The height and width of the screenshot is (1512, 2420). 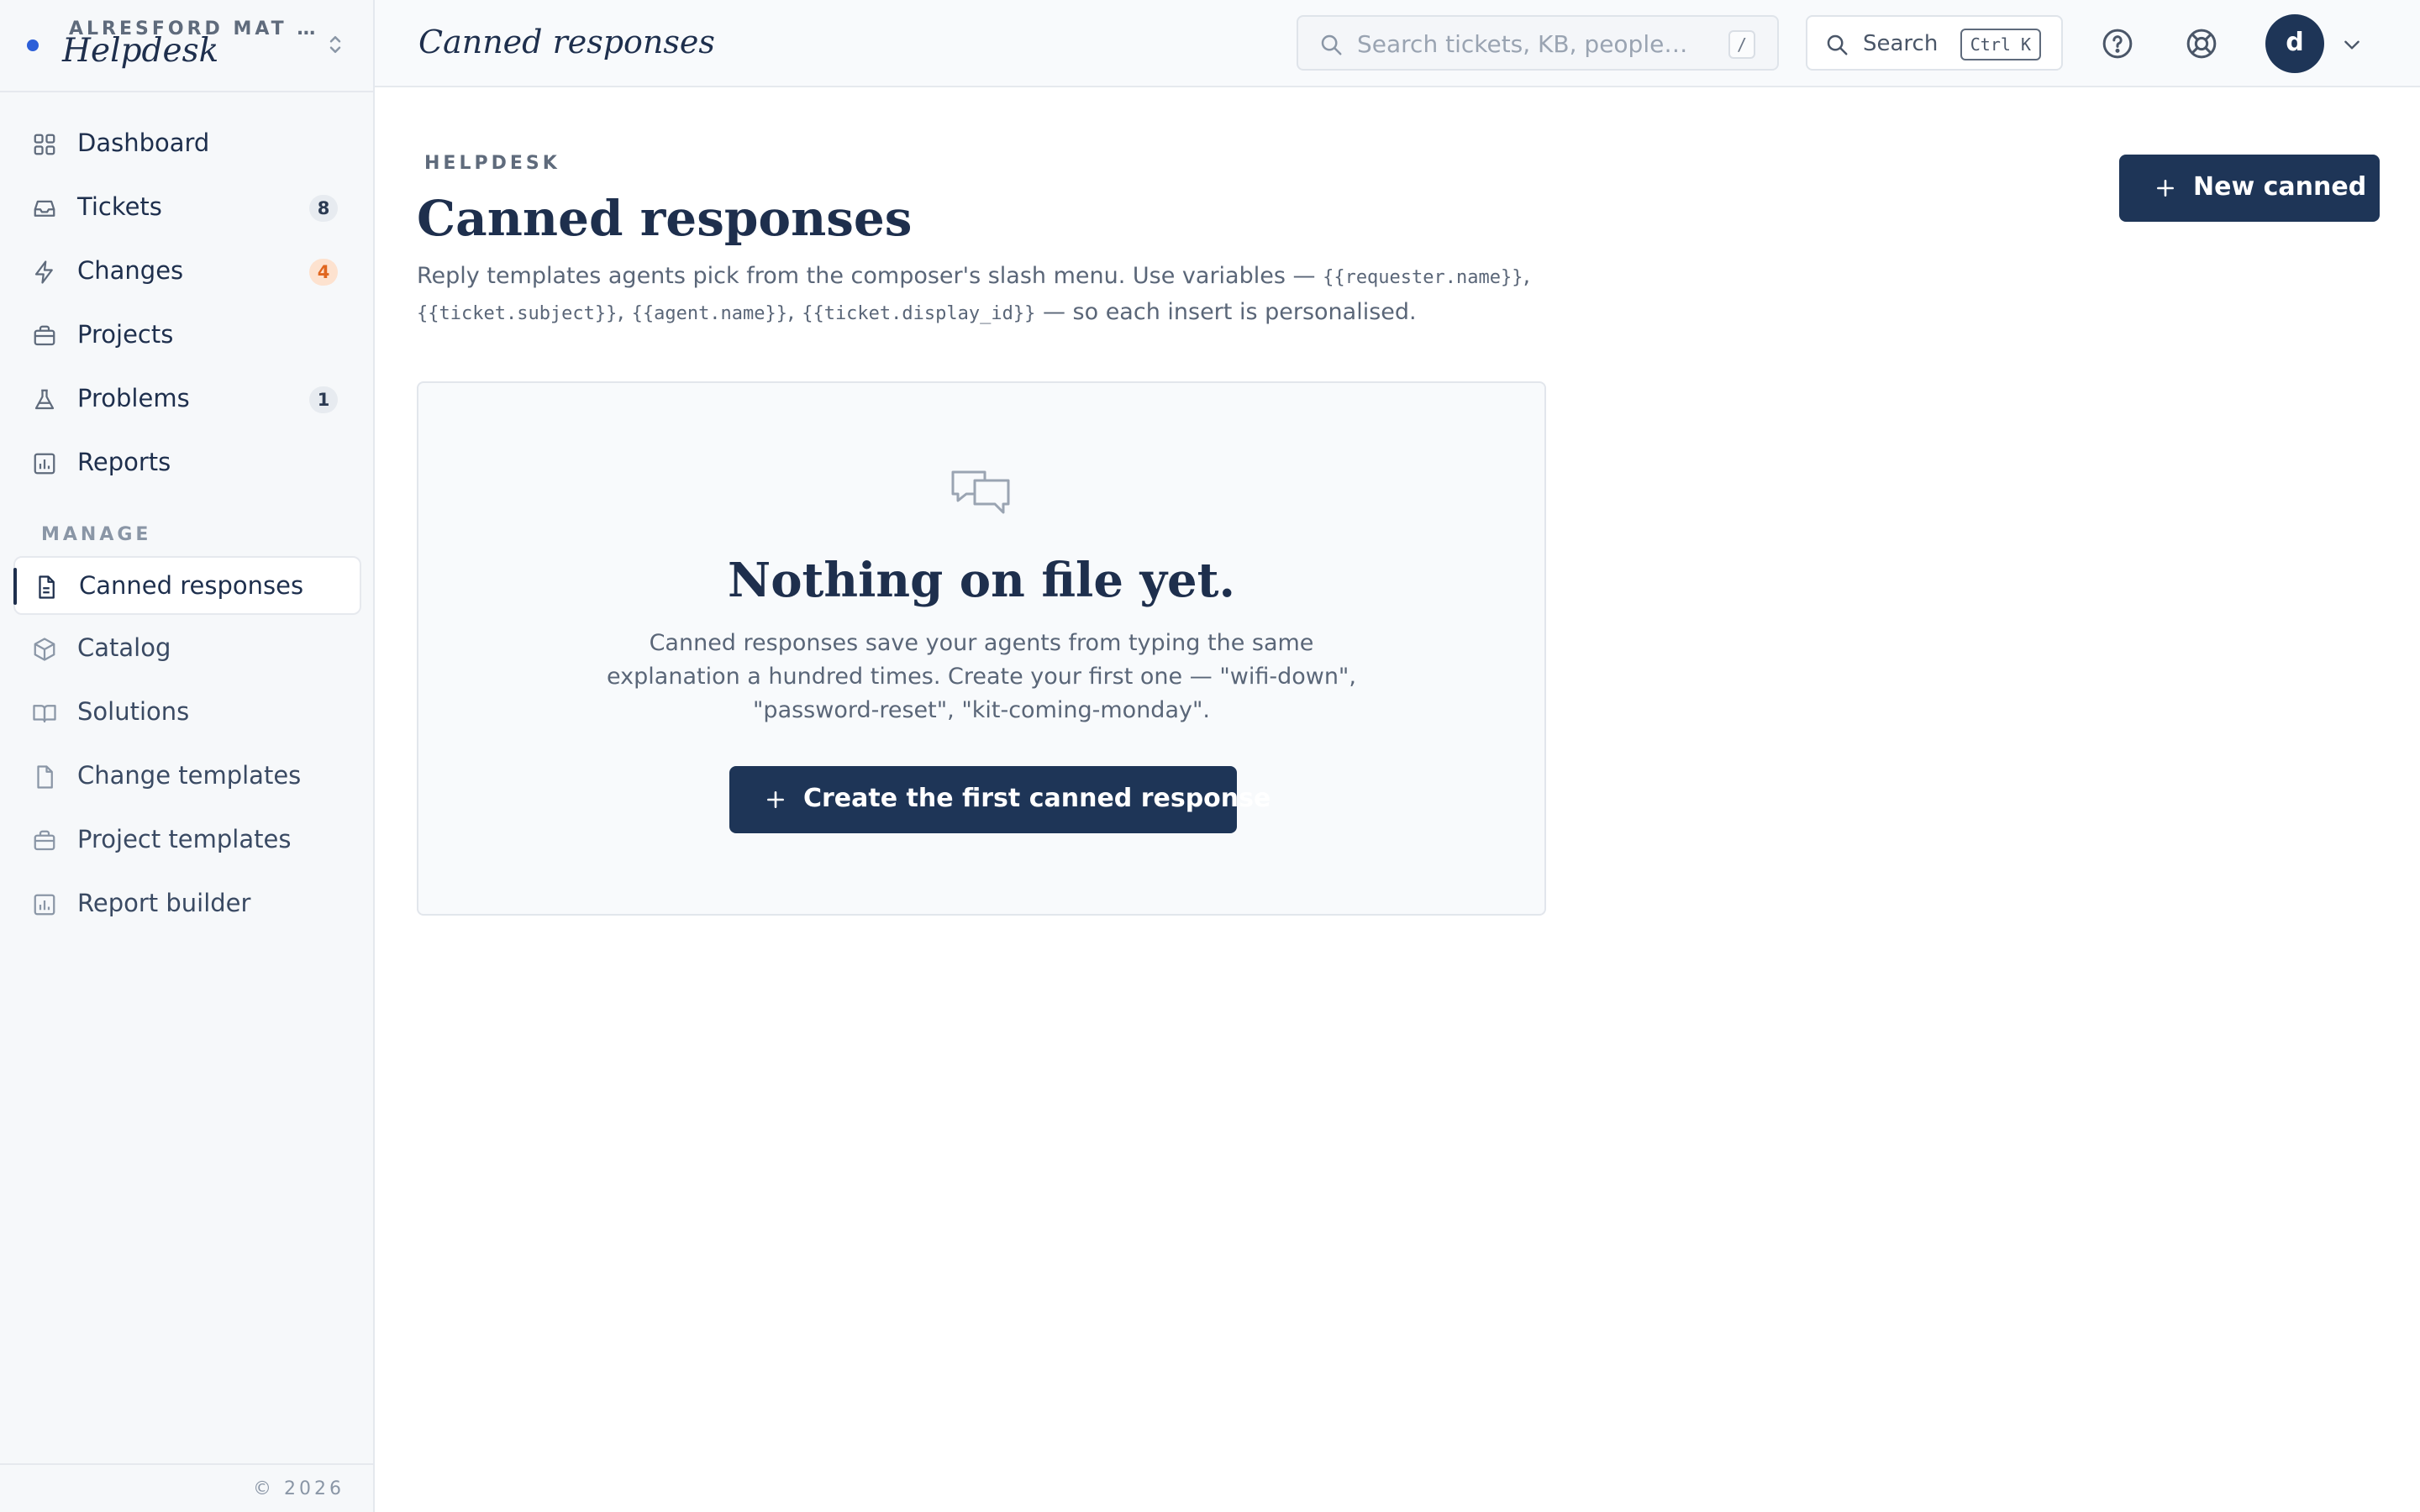 I want to click on chevron-down-icon, so click(x=2352, y=44).